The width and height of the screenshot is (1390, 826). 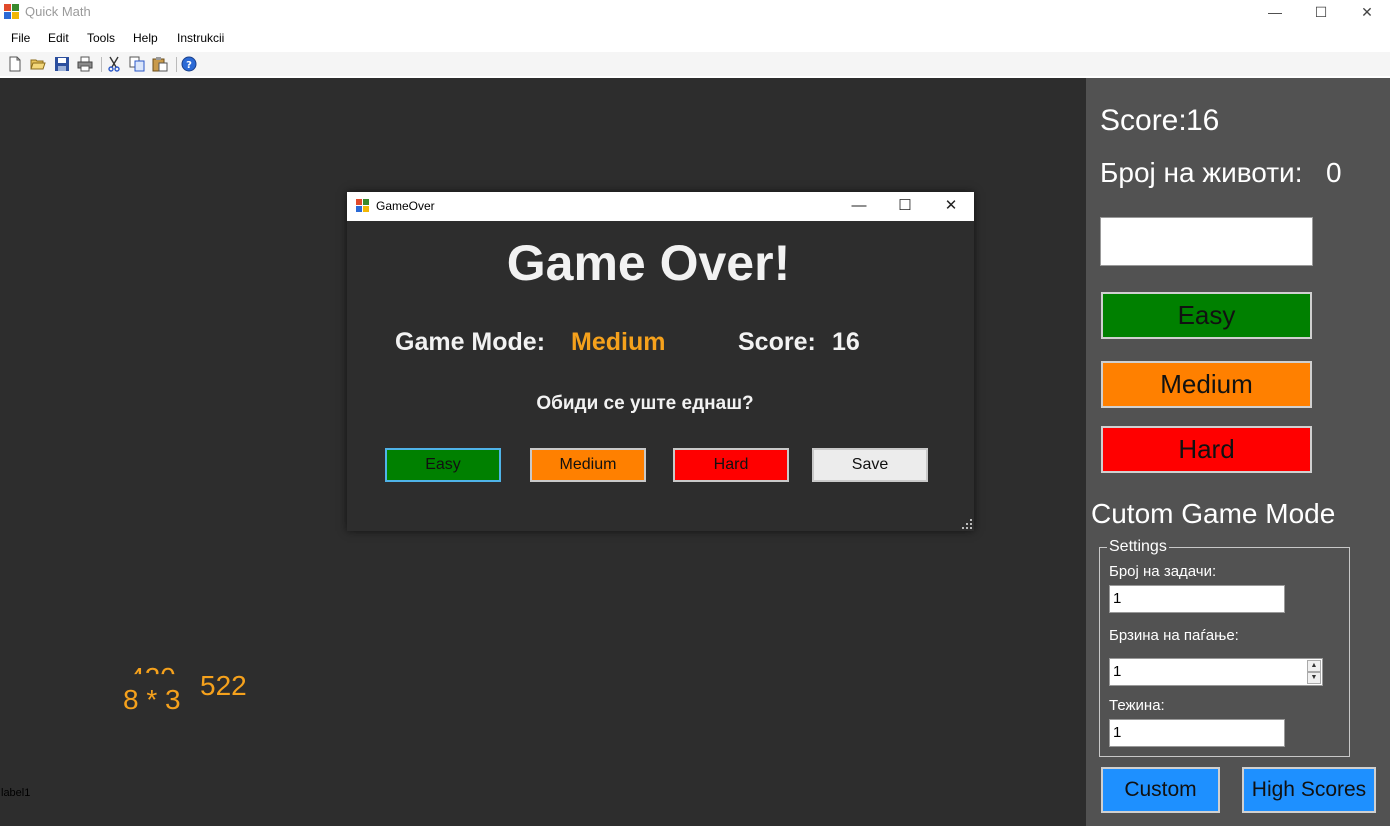 I want to click on print-icon, so click(x=85, y=64).